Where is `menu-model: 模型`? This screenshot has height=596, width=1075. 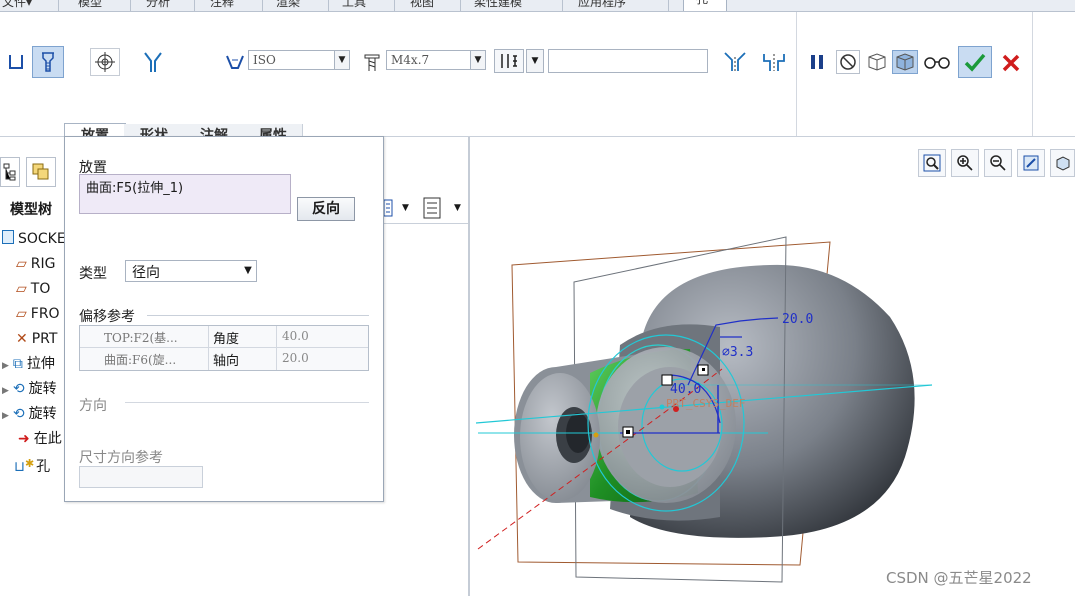
menu-model: 模型 is located at coordinates (90, 5).